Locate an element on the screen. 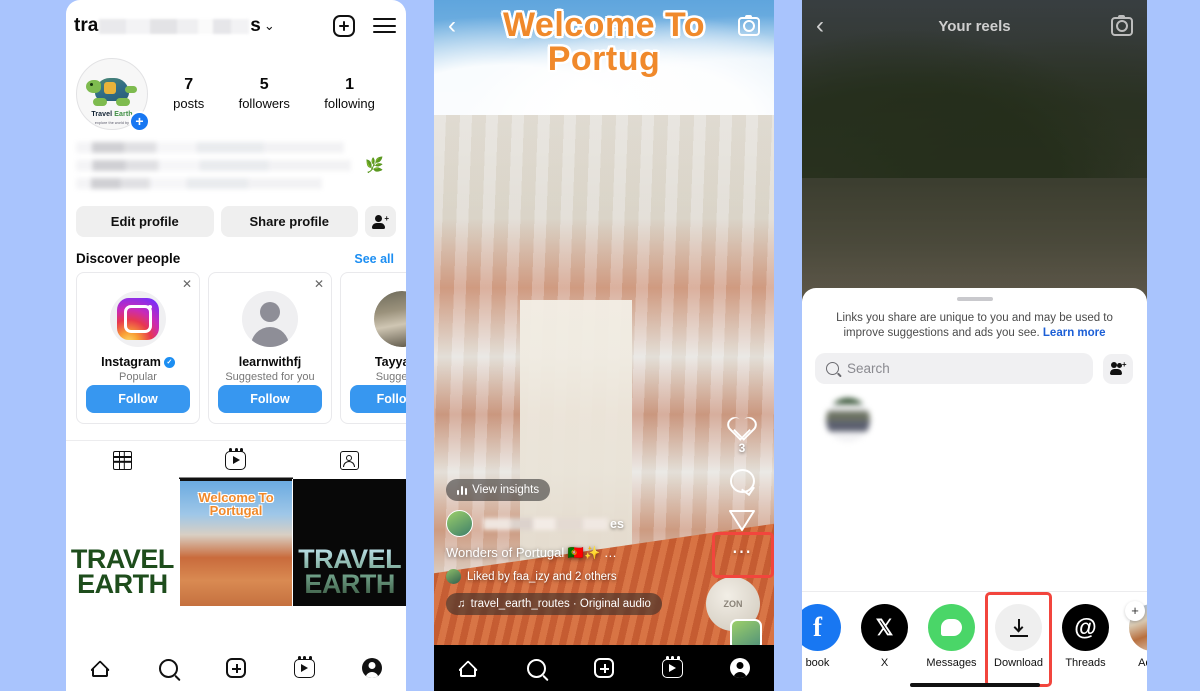 The image size is (1200, 691). stat-following: 1 following is located at coordinates (349, 94).